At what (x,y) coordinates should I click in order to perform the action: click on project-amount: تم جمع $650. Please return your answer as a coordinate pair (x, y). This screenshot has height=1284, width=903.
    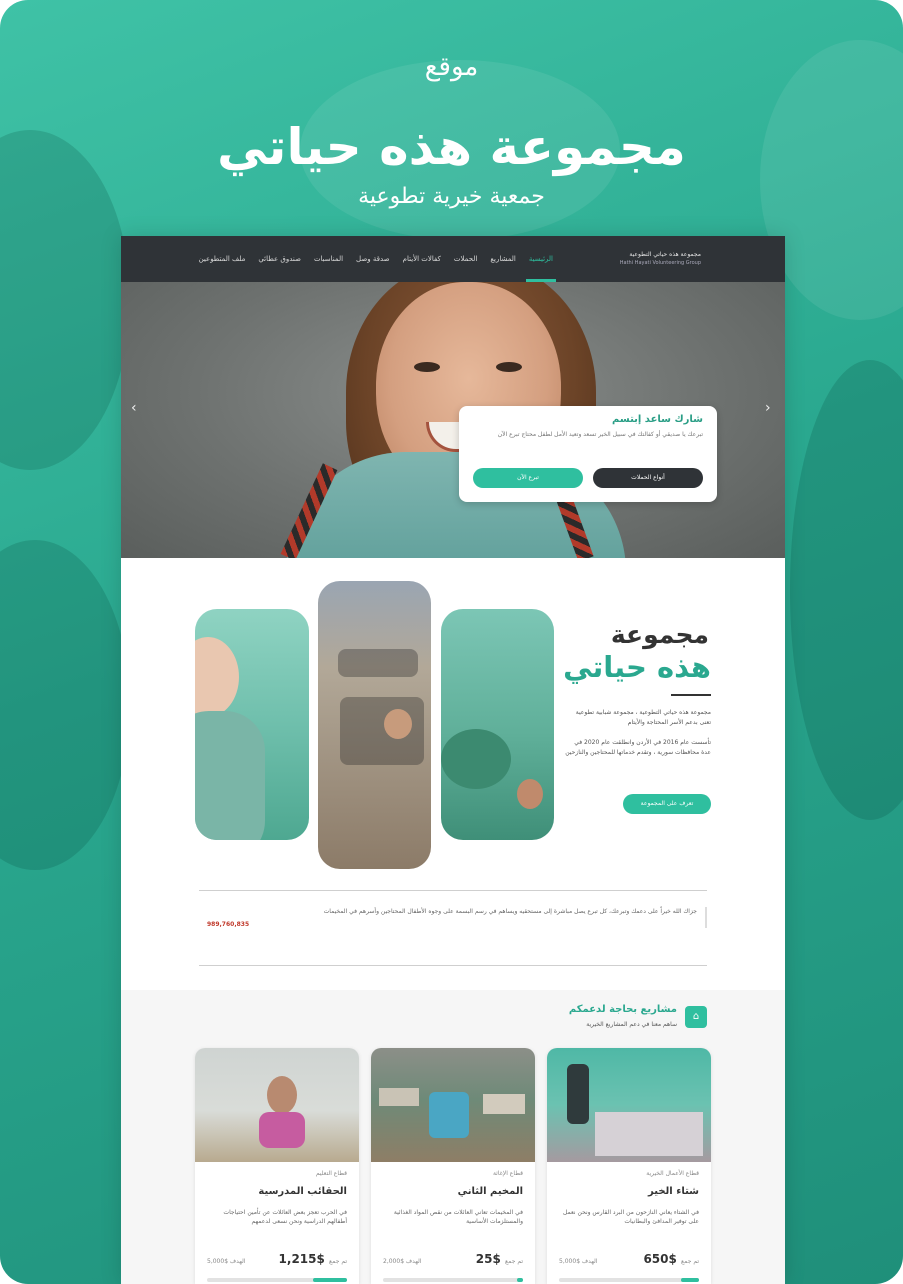
    Looking at the image, I should click on (671, 1259).